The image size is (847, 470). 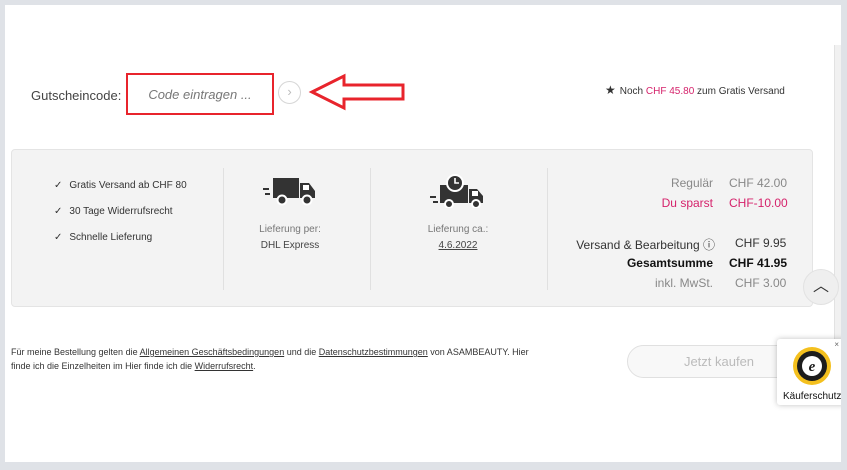 What do you see at coordinates (458, 245) in the screenshot?
I see `delivery-date-value: 4.6.2022` at bounding box center [458, 245].